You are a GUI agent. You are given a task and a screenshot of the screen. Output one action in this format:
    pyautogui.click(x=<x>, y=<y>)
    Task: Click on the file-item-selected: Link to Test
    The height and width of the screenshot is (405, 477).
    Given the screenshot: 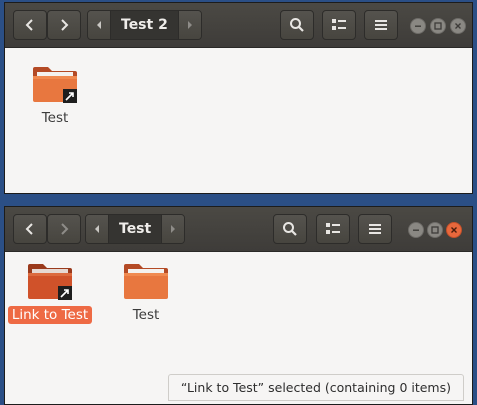 What is the action you would take?
    pyautogui.click(x=50, y=292)
    